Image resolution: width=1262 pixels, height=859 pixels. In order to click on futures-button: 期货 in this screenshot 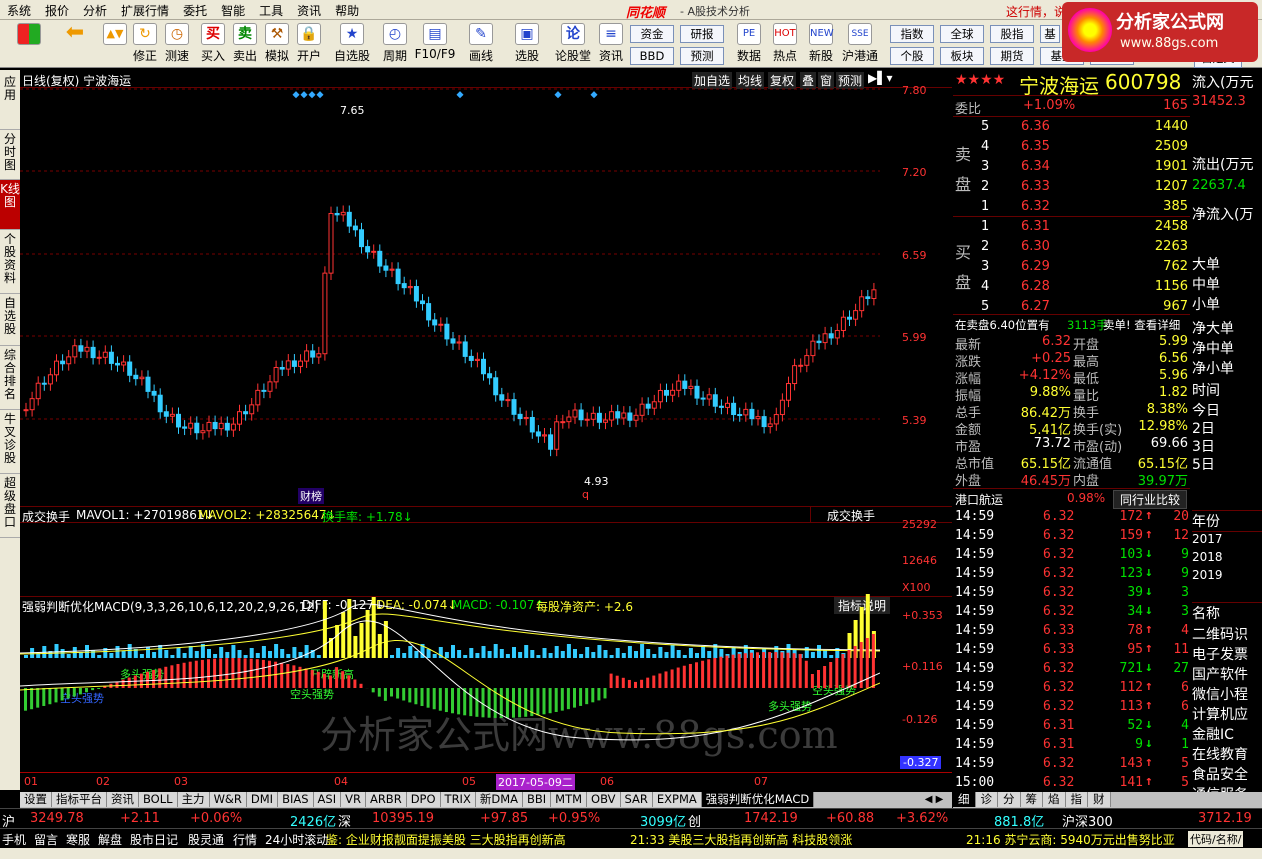, I will do `click(1012, 56)`.